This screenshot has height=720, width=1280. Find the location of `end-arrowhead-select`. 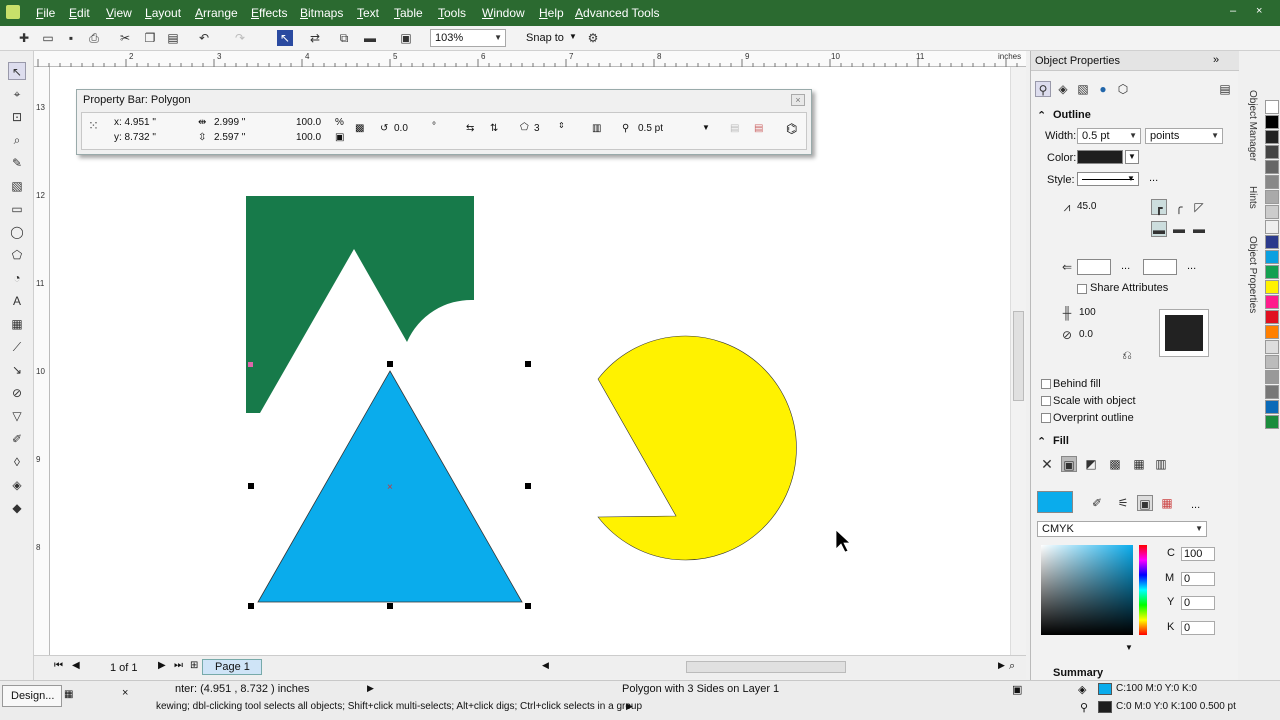

end-arrowhead-select is located at coordinates (1160, 267).